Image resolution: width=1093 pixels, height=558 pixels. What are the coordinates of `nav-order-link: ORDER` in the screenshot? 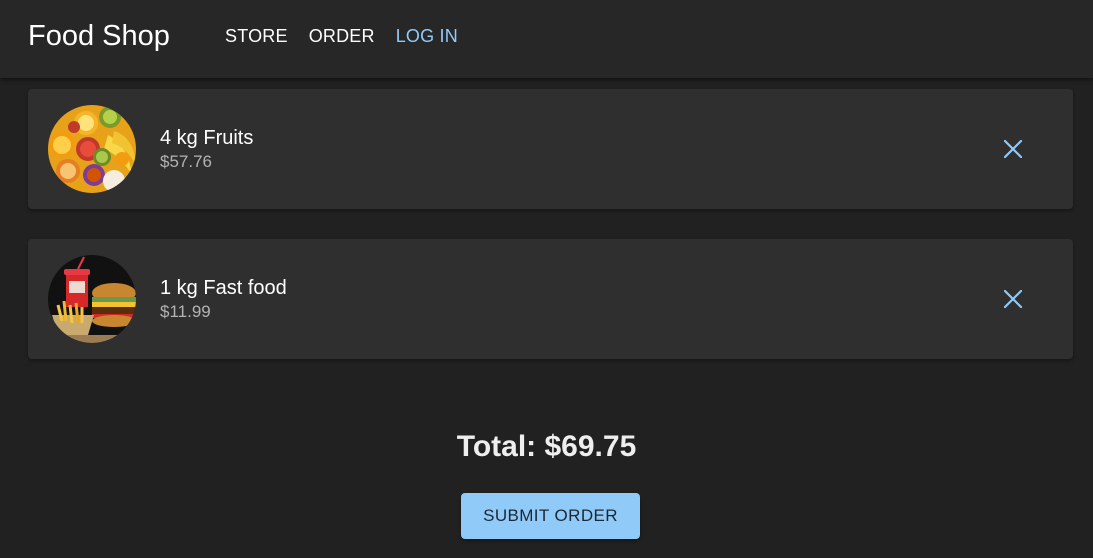 It's located at (342, 36).